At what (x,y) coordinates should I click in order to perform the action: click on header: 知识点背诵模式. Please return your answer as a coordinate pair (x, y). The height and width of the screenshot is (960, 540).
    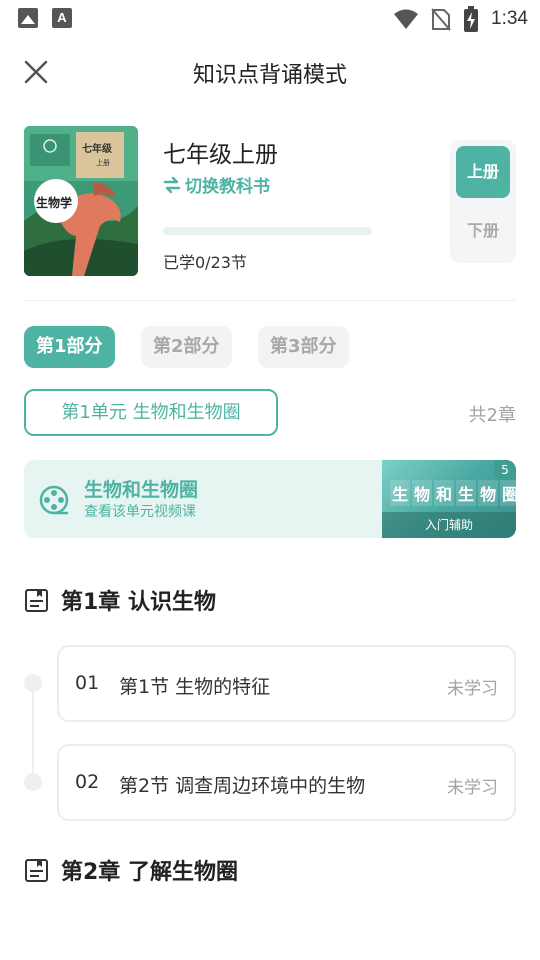
    Looking at the image, I should click on (270, 72).